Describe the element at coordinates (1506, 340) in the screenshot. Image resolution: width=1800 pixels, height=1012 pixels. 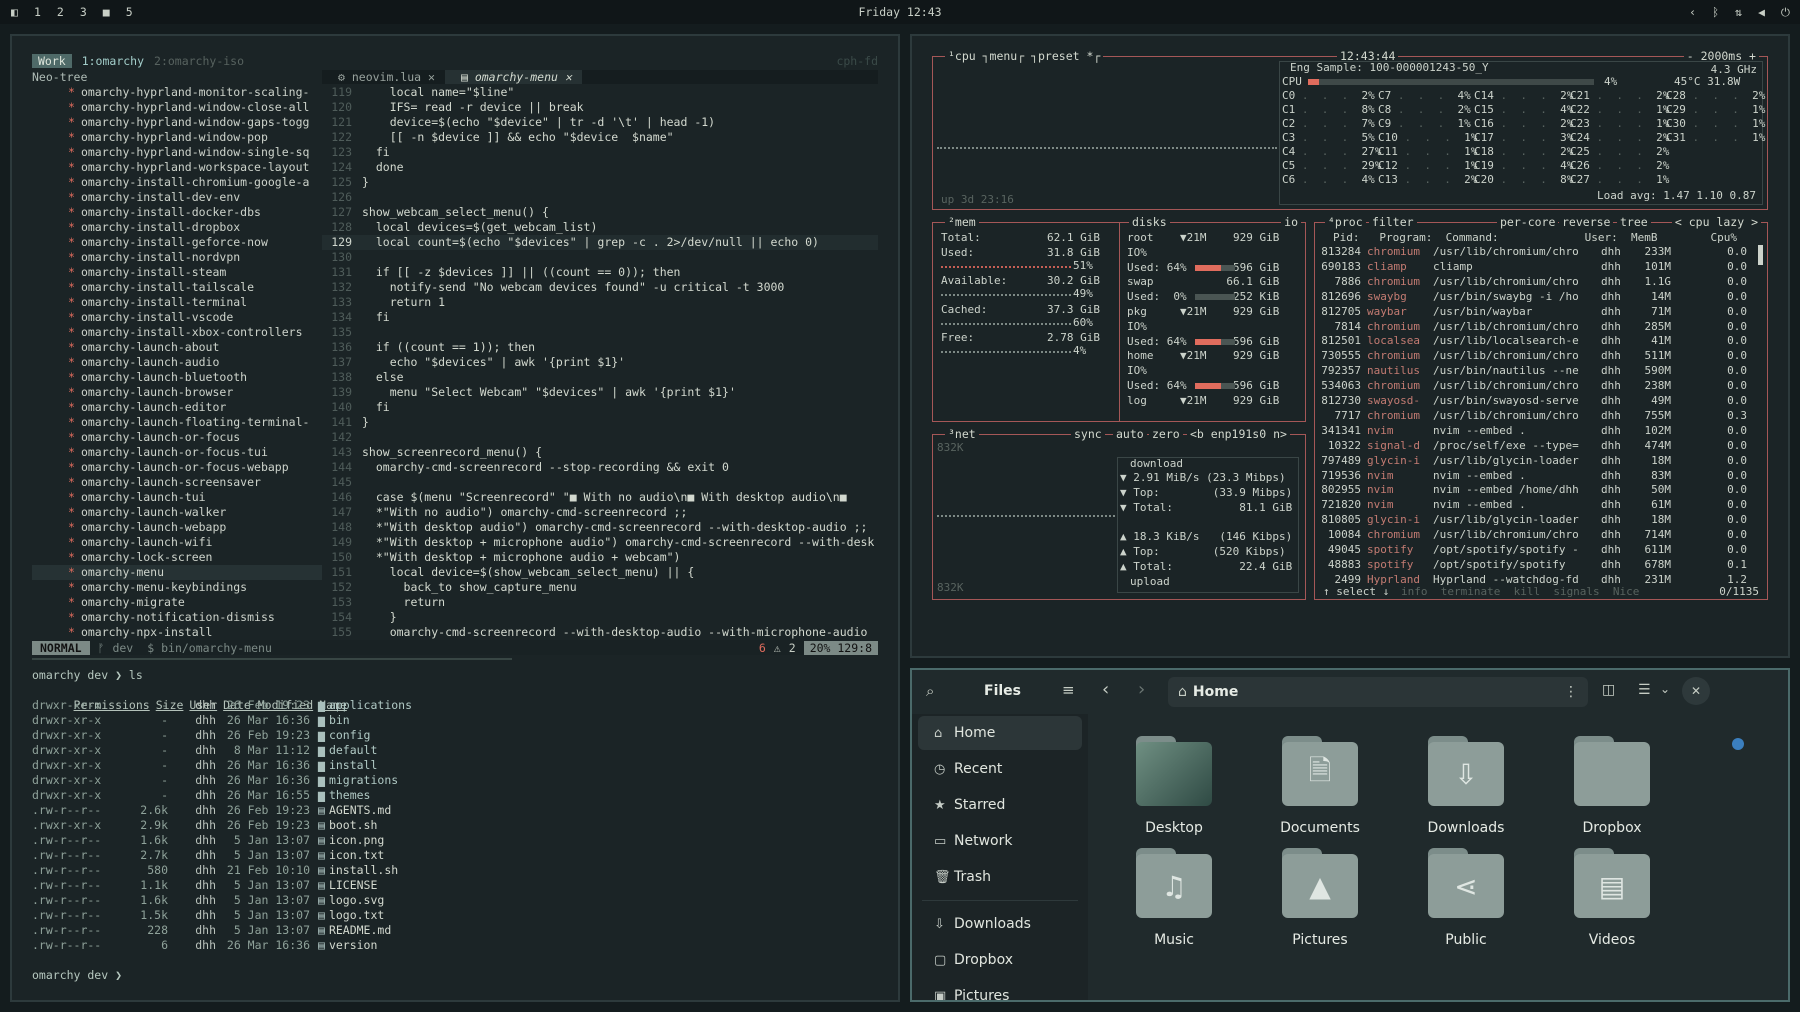
I see `proc-cell: /usr/lib/localsearch-e` at that location.